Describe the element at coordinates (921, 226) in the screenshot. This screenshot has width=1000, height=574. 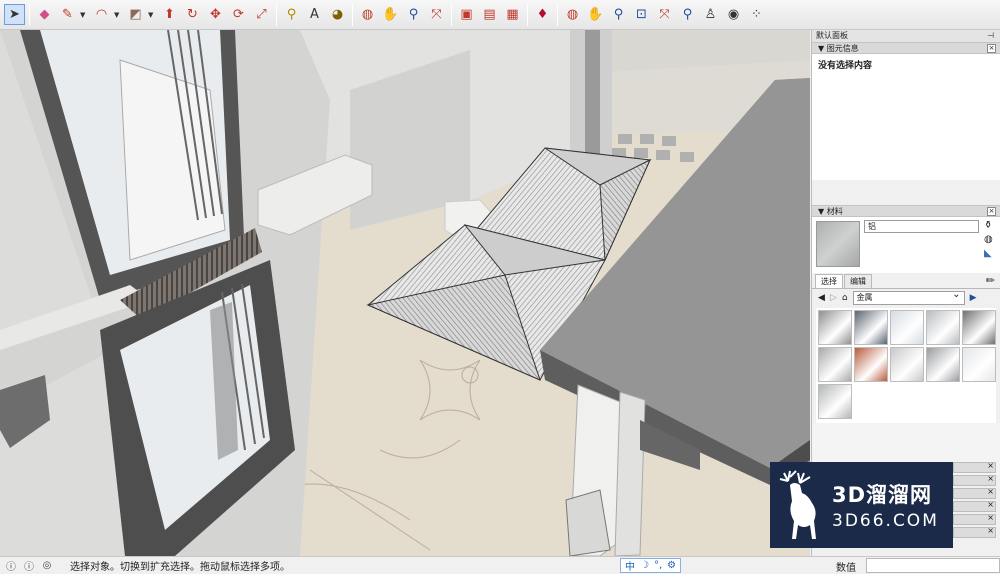
I see `material-name-field: 铝` at that location.